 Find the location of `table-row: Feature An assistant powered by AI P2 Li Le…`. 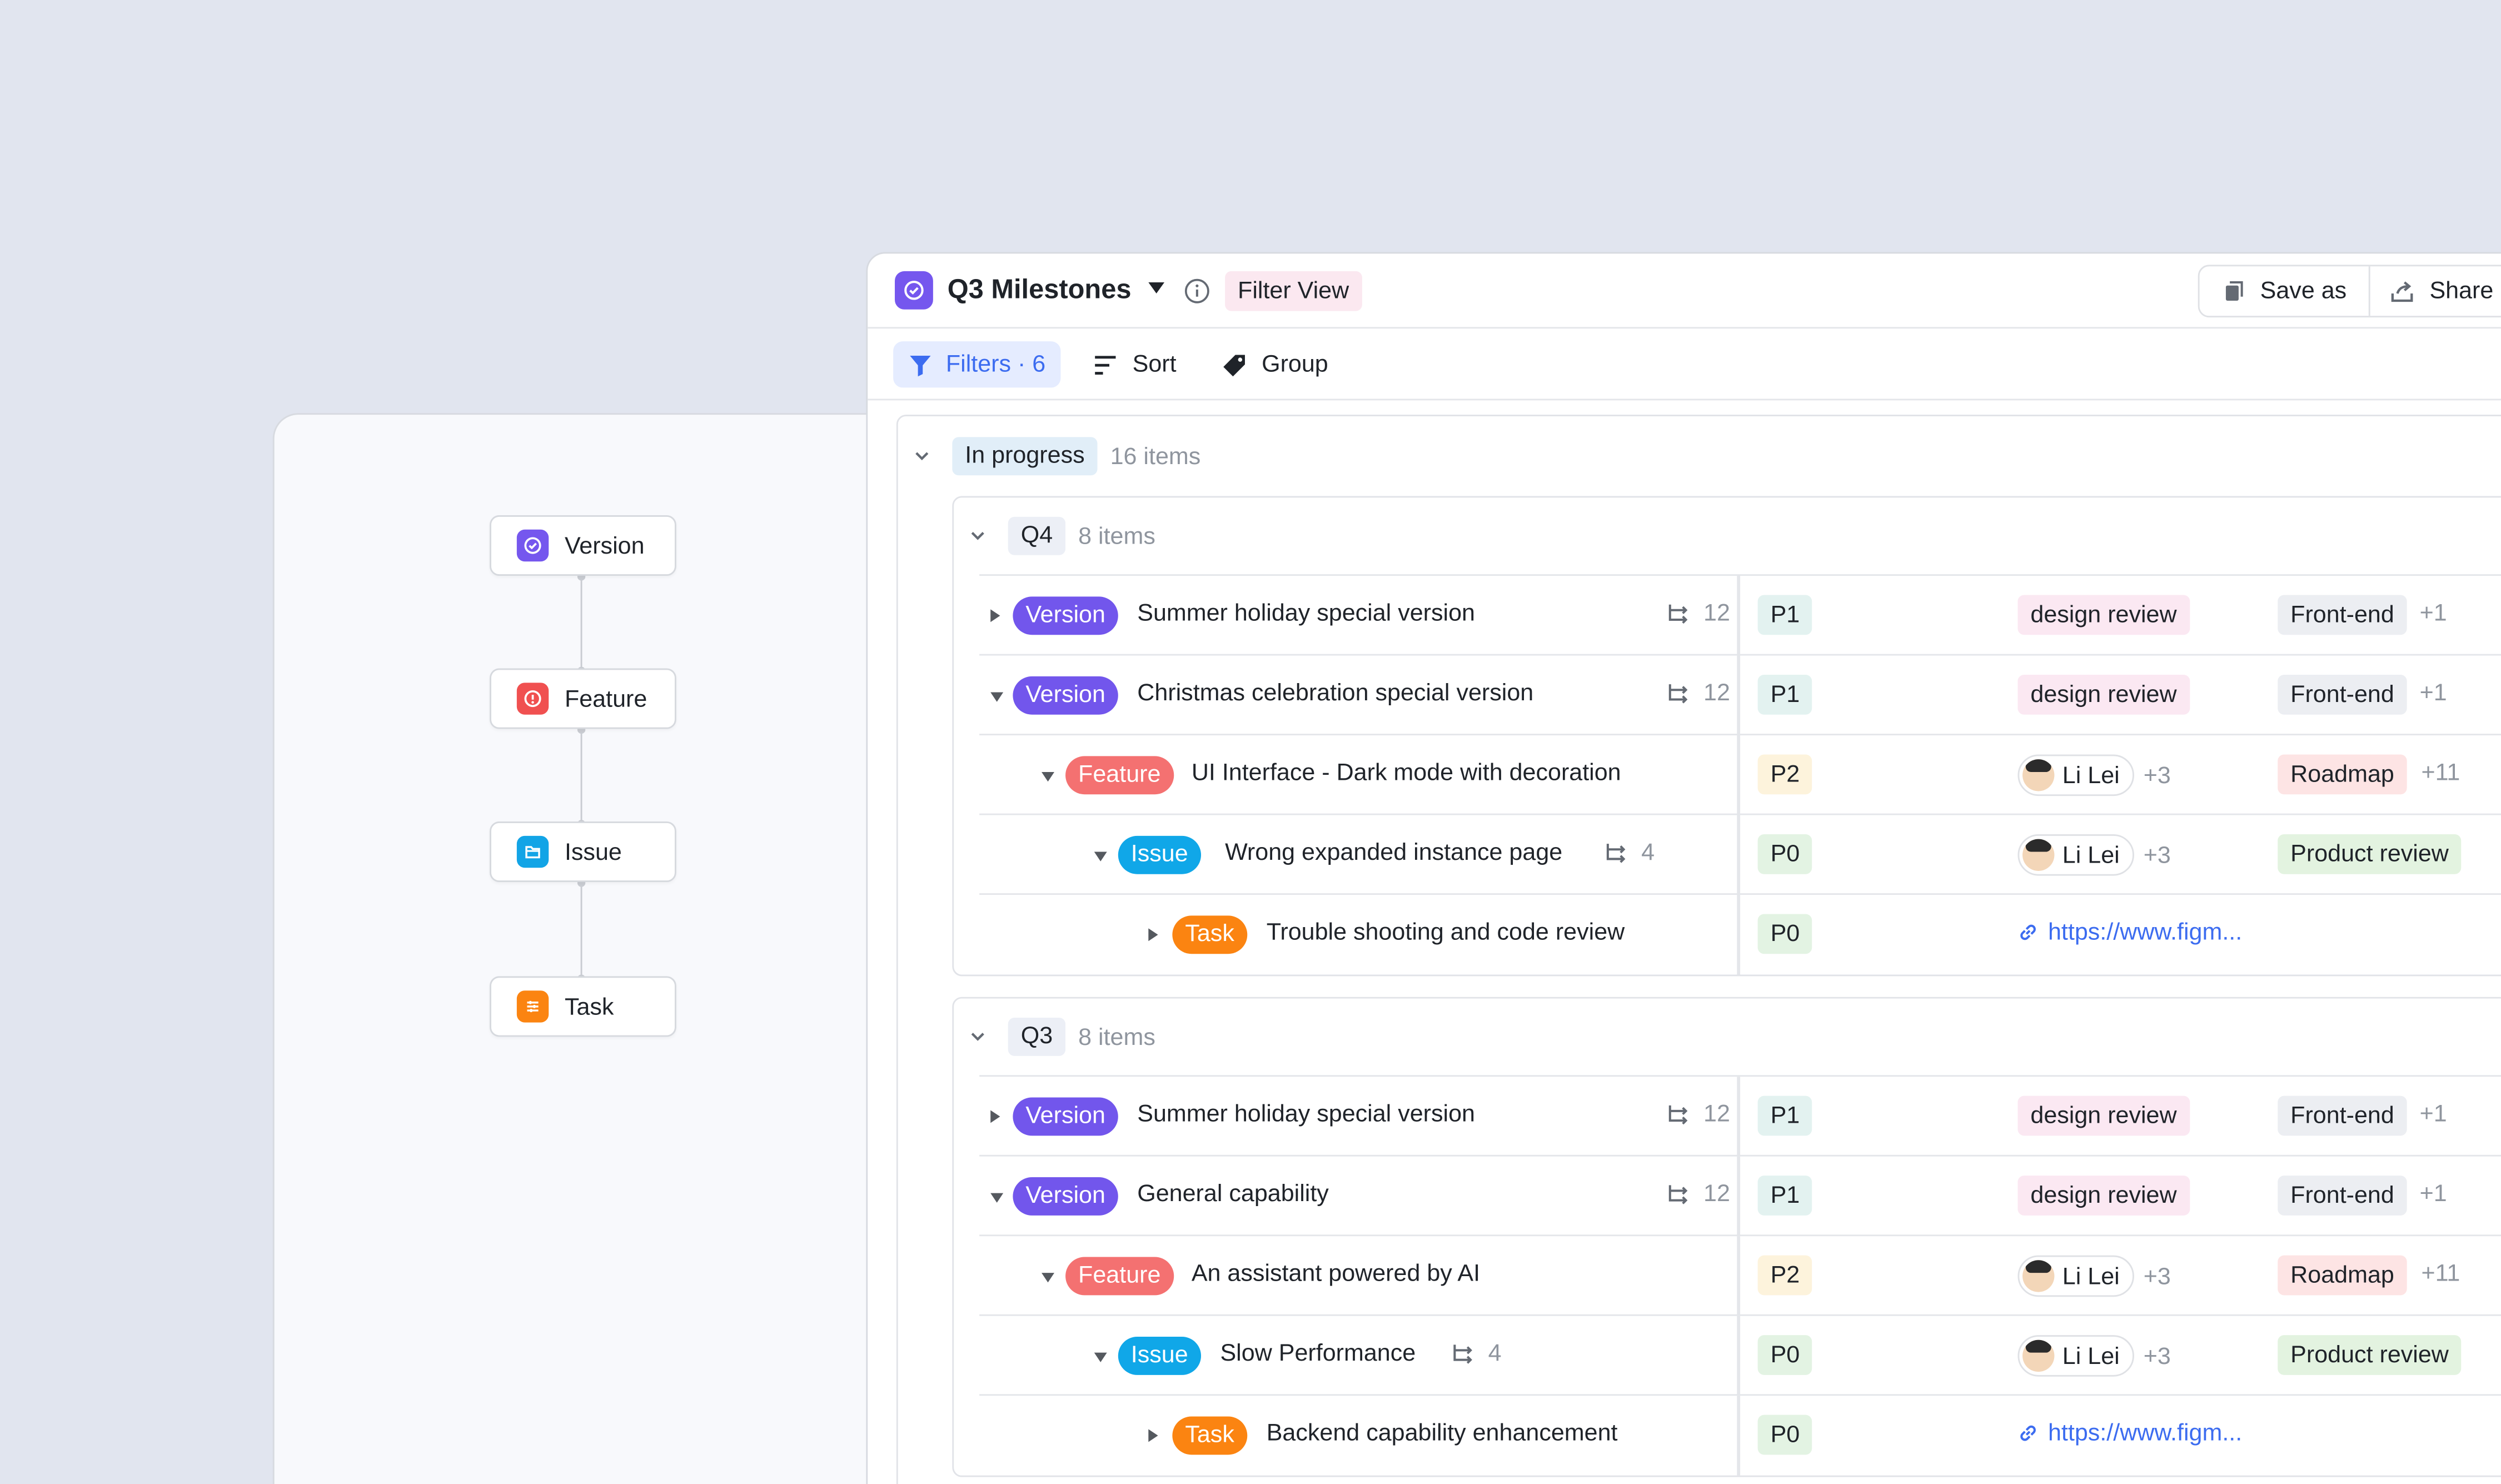

table-row: Feature An assistant powered by AI P2 Li Le… is located at coordinates (1740, 1275).